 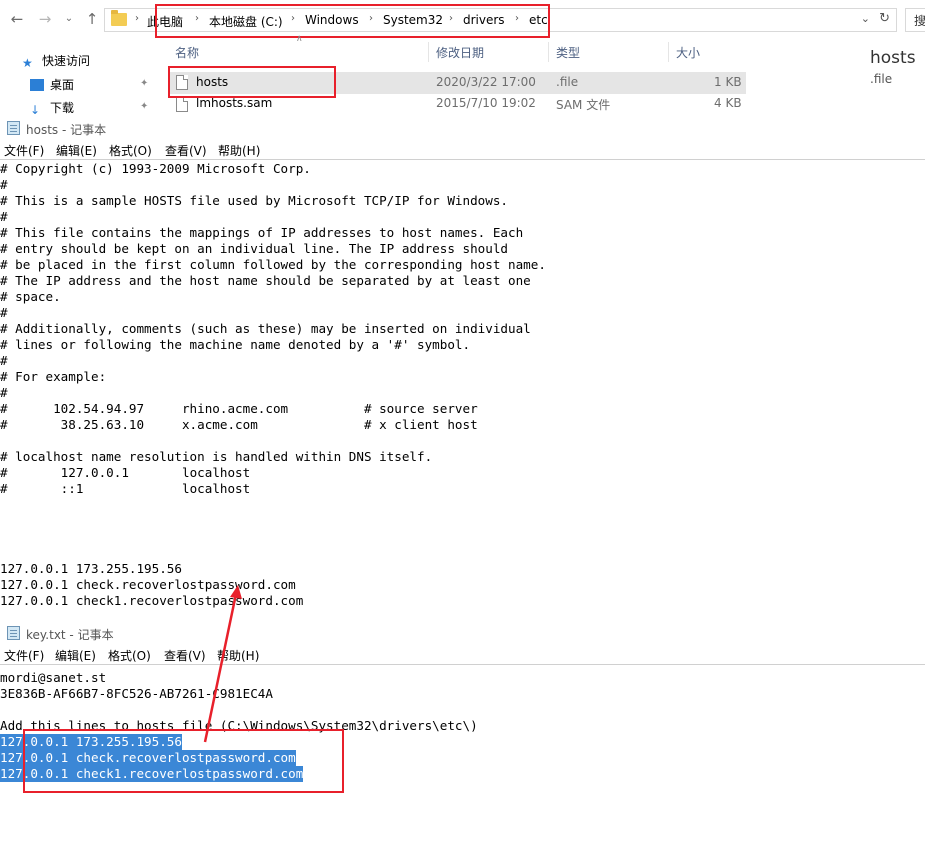 What do you see at coordinates (69, 19) in the screenshot?
I see `recent-dropdown-icon: ⌄` at bounding box center [69, 19].